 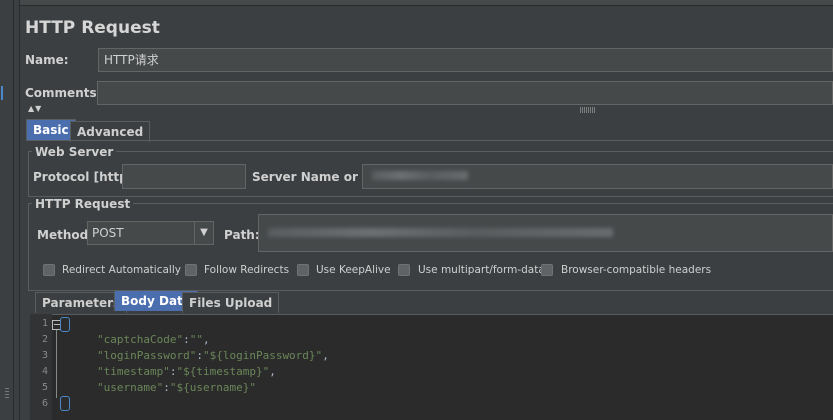 What do you see at coordinates (416, 3) in the screenshot?
I see `window-top-strip` at bounding box center [416, 3].